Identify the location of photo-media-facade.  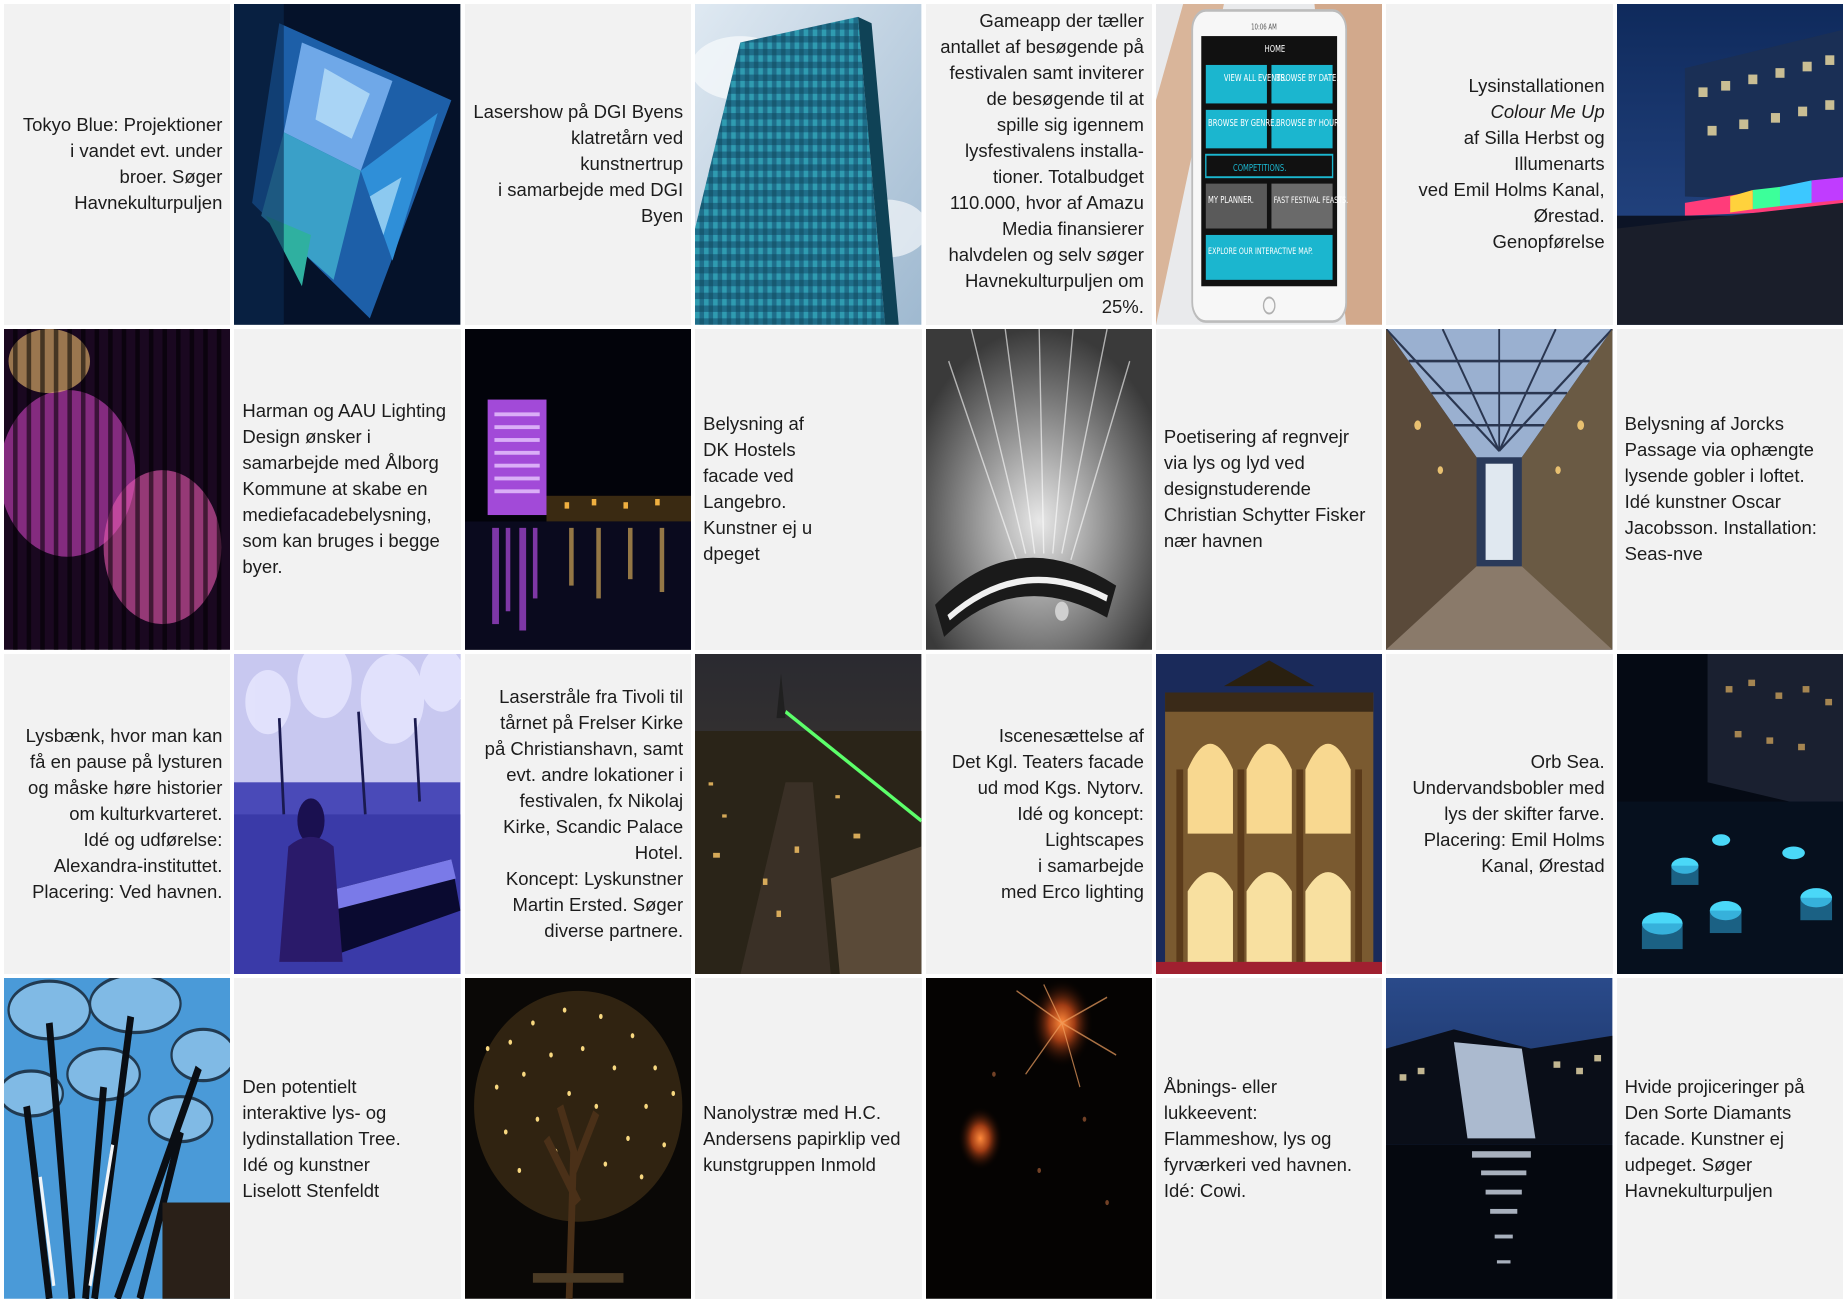
(117, 489).